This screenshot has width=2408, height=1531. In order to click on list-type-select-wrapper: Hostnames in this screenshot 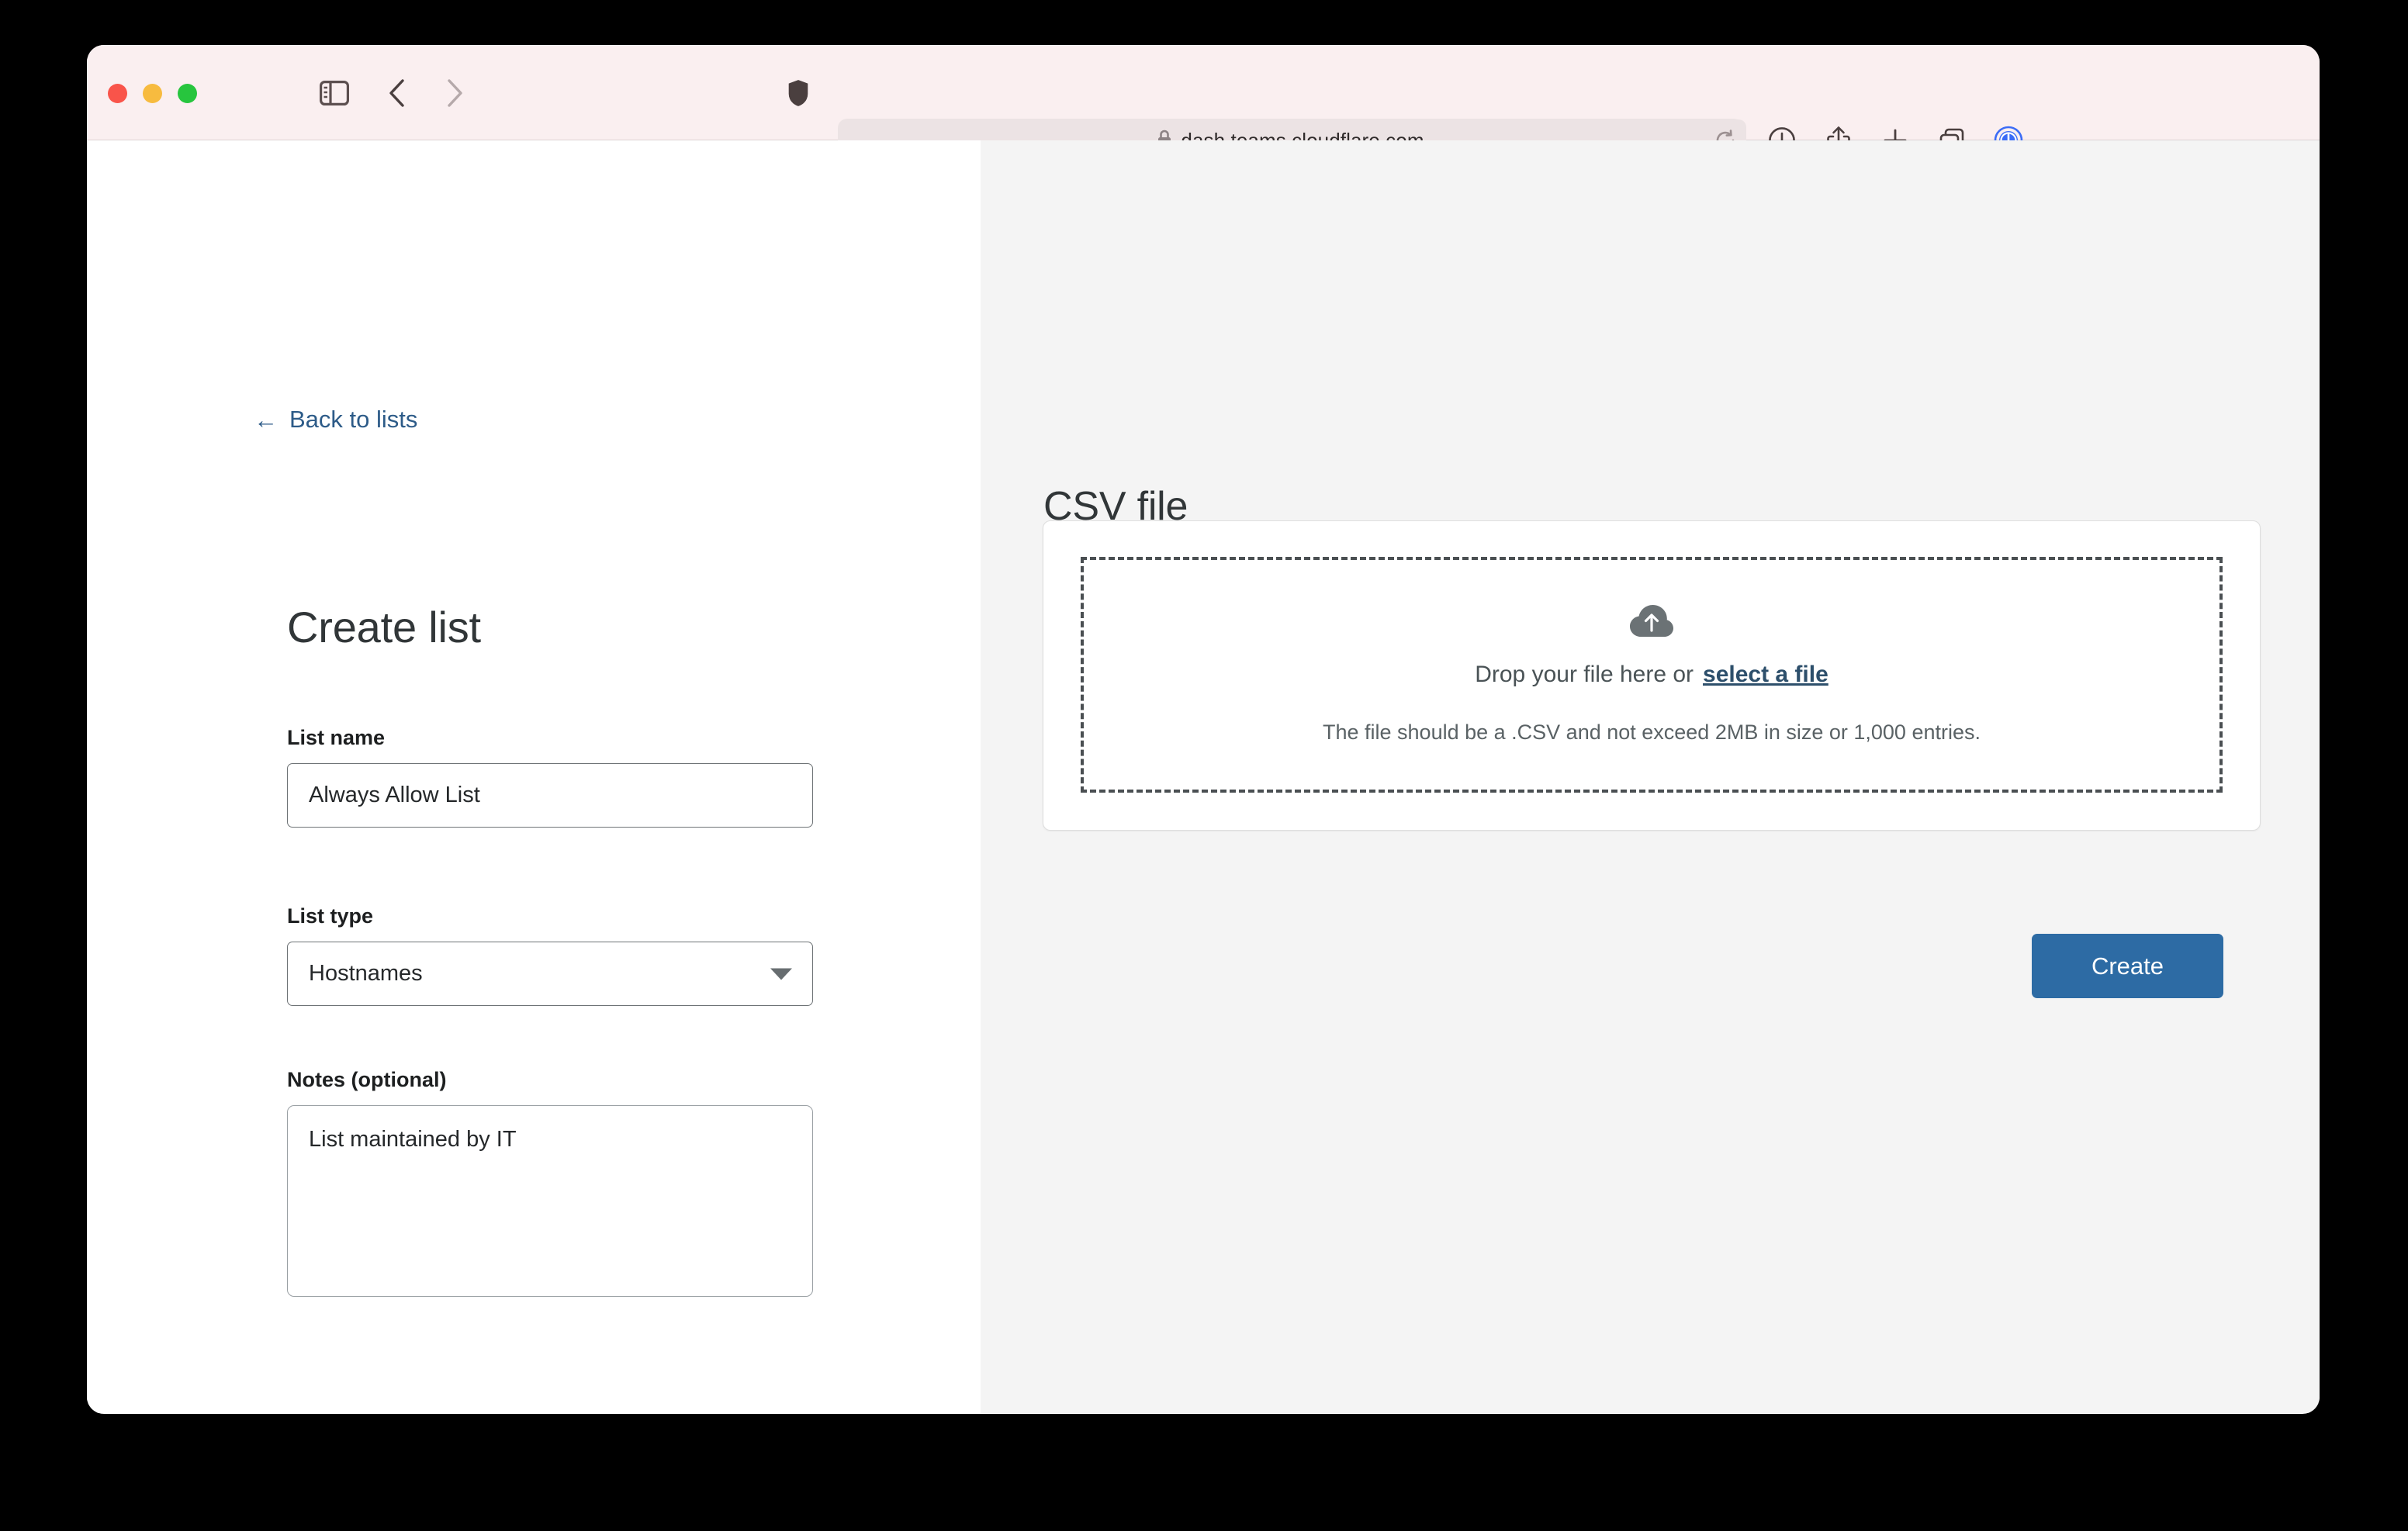, I will do `click(550, 974)`.